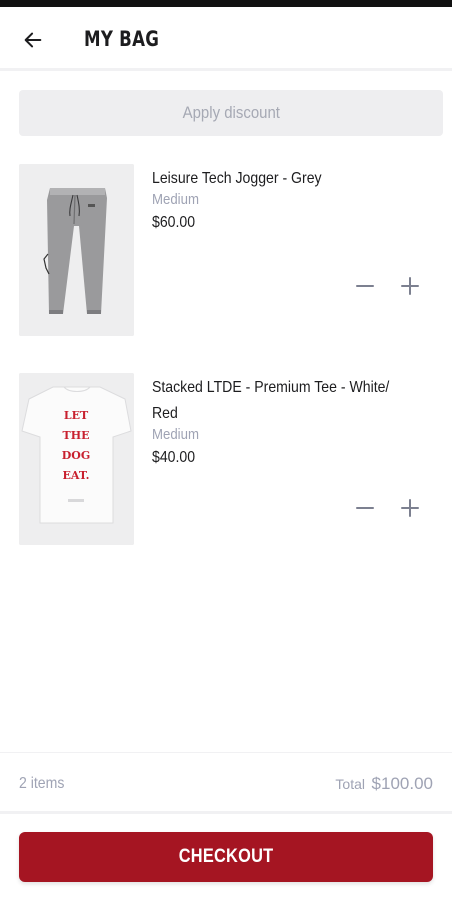  Describe the element at coordinates (350, 784) in the screenshot. I see `total-label: Total` at that location.